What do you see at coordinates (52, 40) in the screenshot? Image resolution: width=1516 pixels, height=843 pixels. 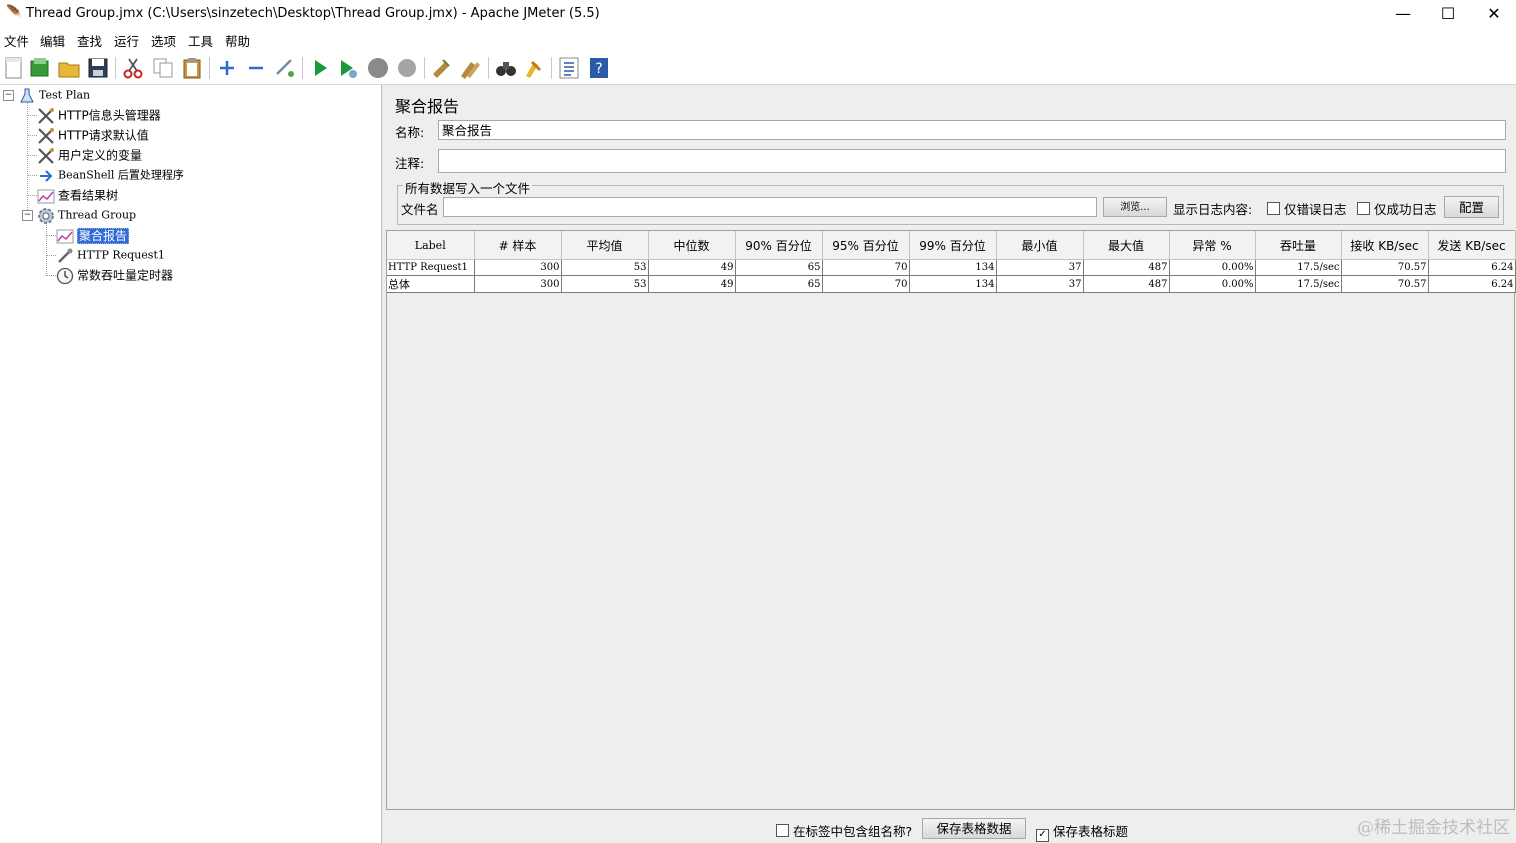 I see `menu-edit: 编辑` at bounding box center [52, 40].